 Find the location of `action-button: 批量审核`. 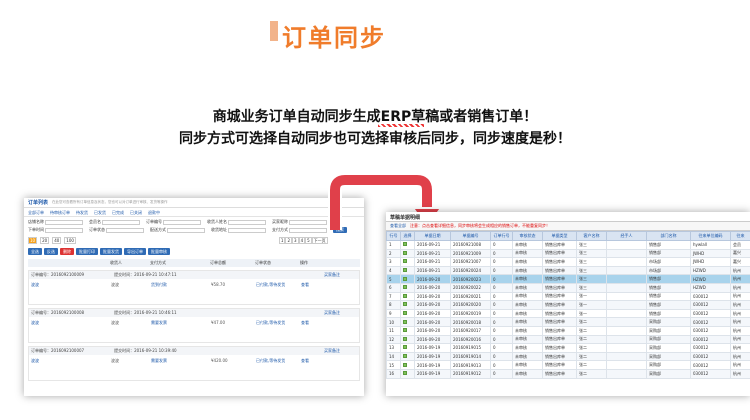

action-button: 批量审核 is located at coordinates (159, 251).